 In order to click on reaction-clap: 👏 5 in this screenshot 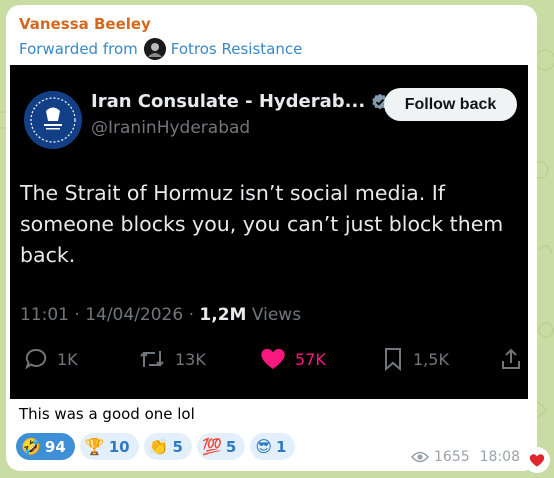, I will do `click(167, 446)`.